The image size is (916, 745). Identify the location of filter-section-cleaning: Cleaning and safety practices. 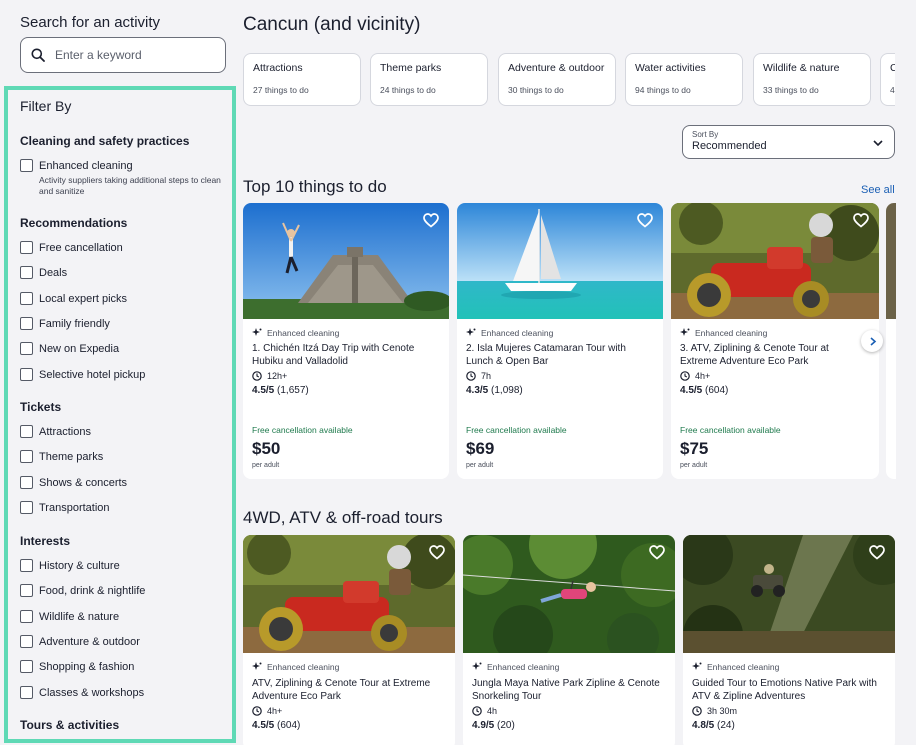
(105, 141).